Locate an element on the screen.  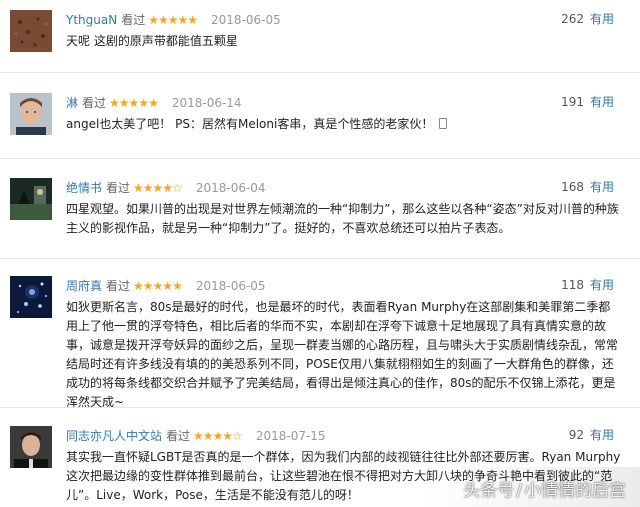
phone-icon is located at coordinates (443, 123).